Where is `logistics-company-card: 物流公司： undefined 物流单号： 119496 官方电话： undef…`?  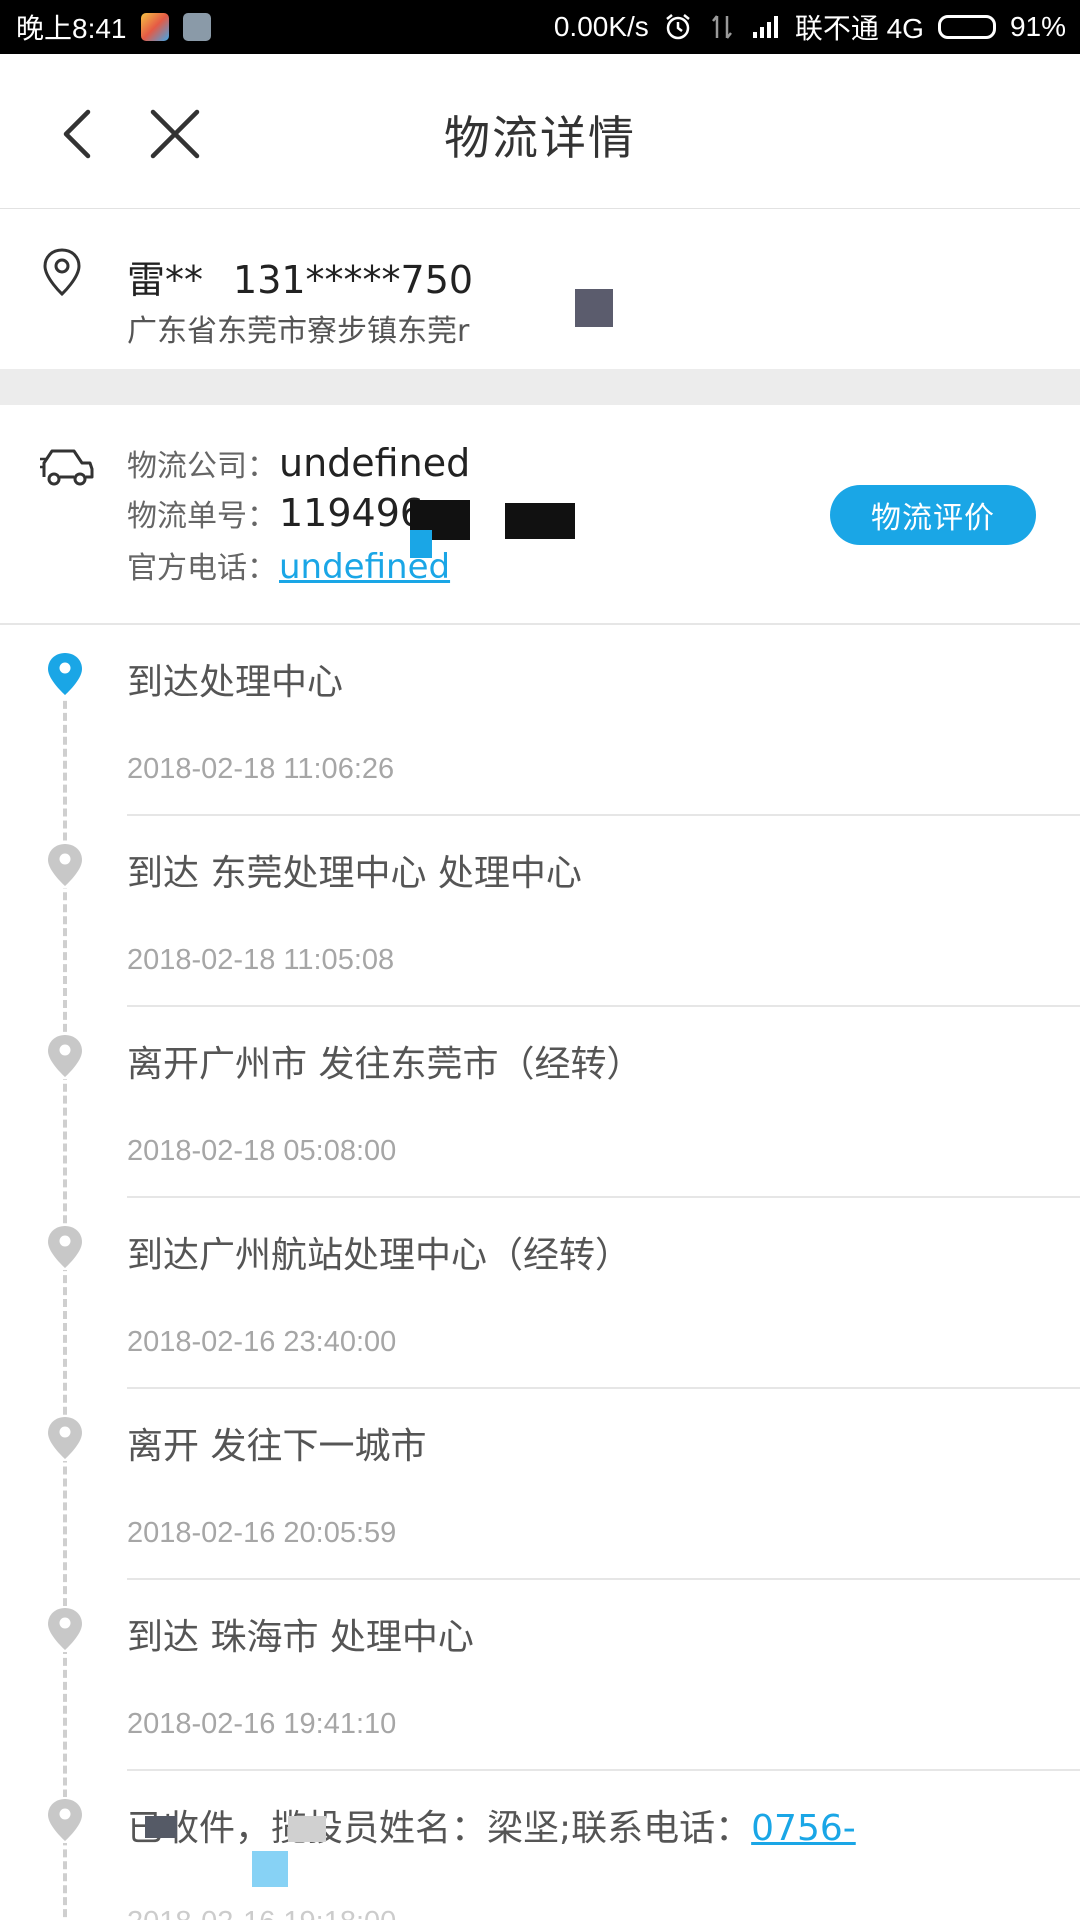
logistics-company-card: 物流公司： undefined 物流单号： 119496 官方电话： undef… is located at coordinates (540, 515).